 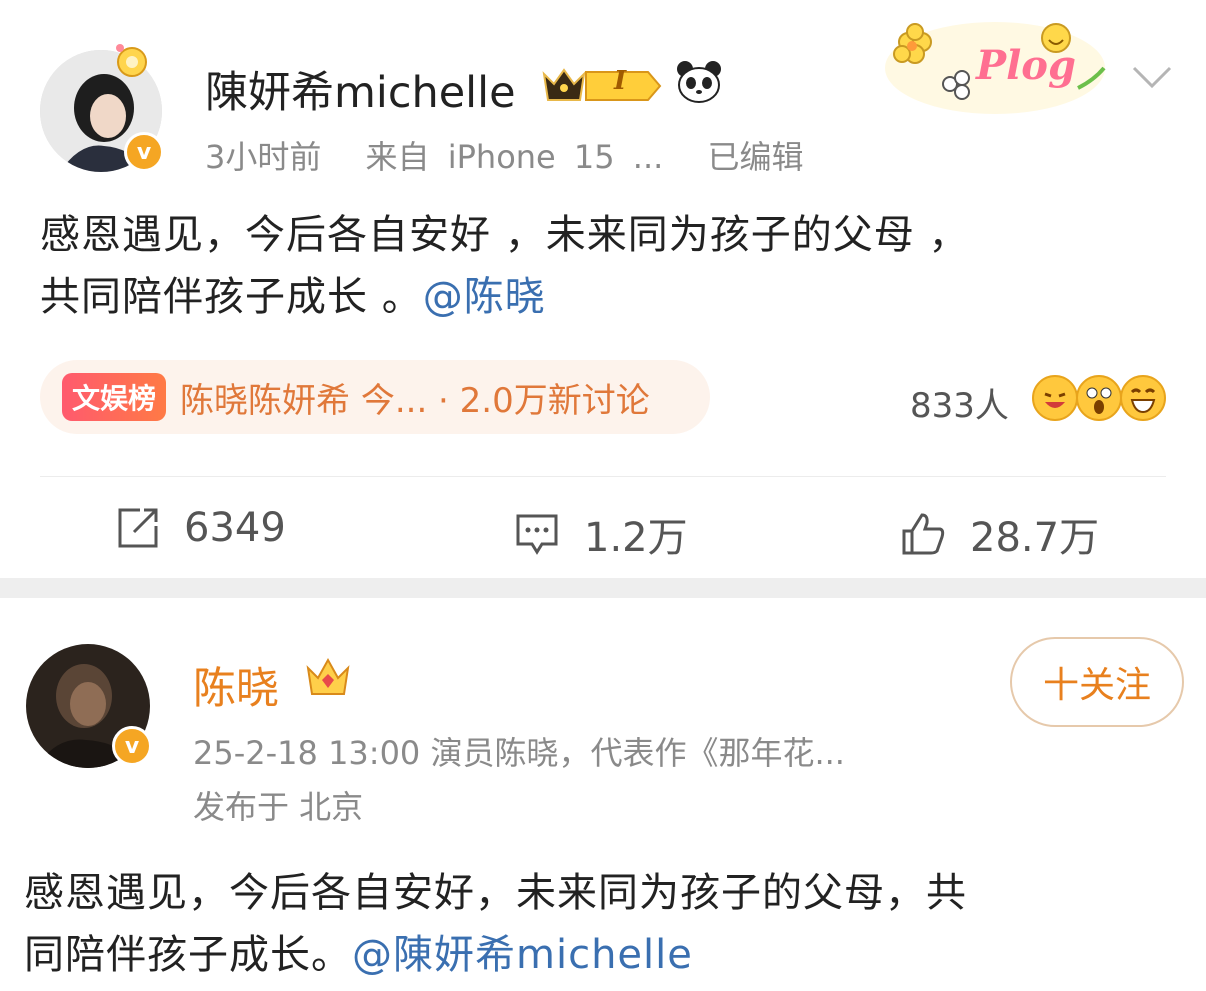 What do you see at coordinates (603, 588) in the screenshot?
I see `post-separator` at bounding box center [603, 588].